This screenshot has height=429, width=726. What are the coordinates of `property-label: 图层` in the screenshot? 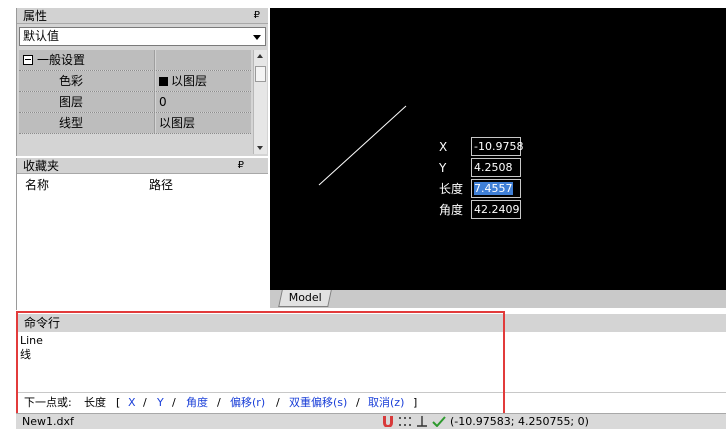 It's located at (71, 102).